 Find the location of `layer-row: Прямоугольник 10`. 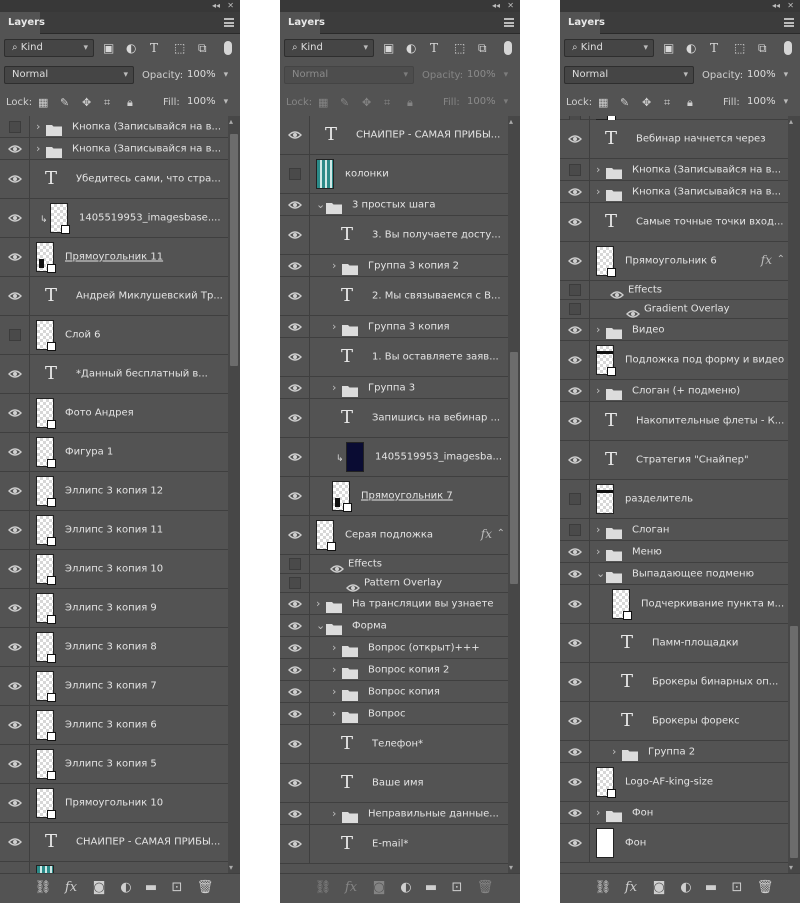

layer-row: Прямоугольник 10 is located at coordinates (114, 803).